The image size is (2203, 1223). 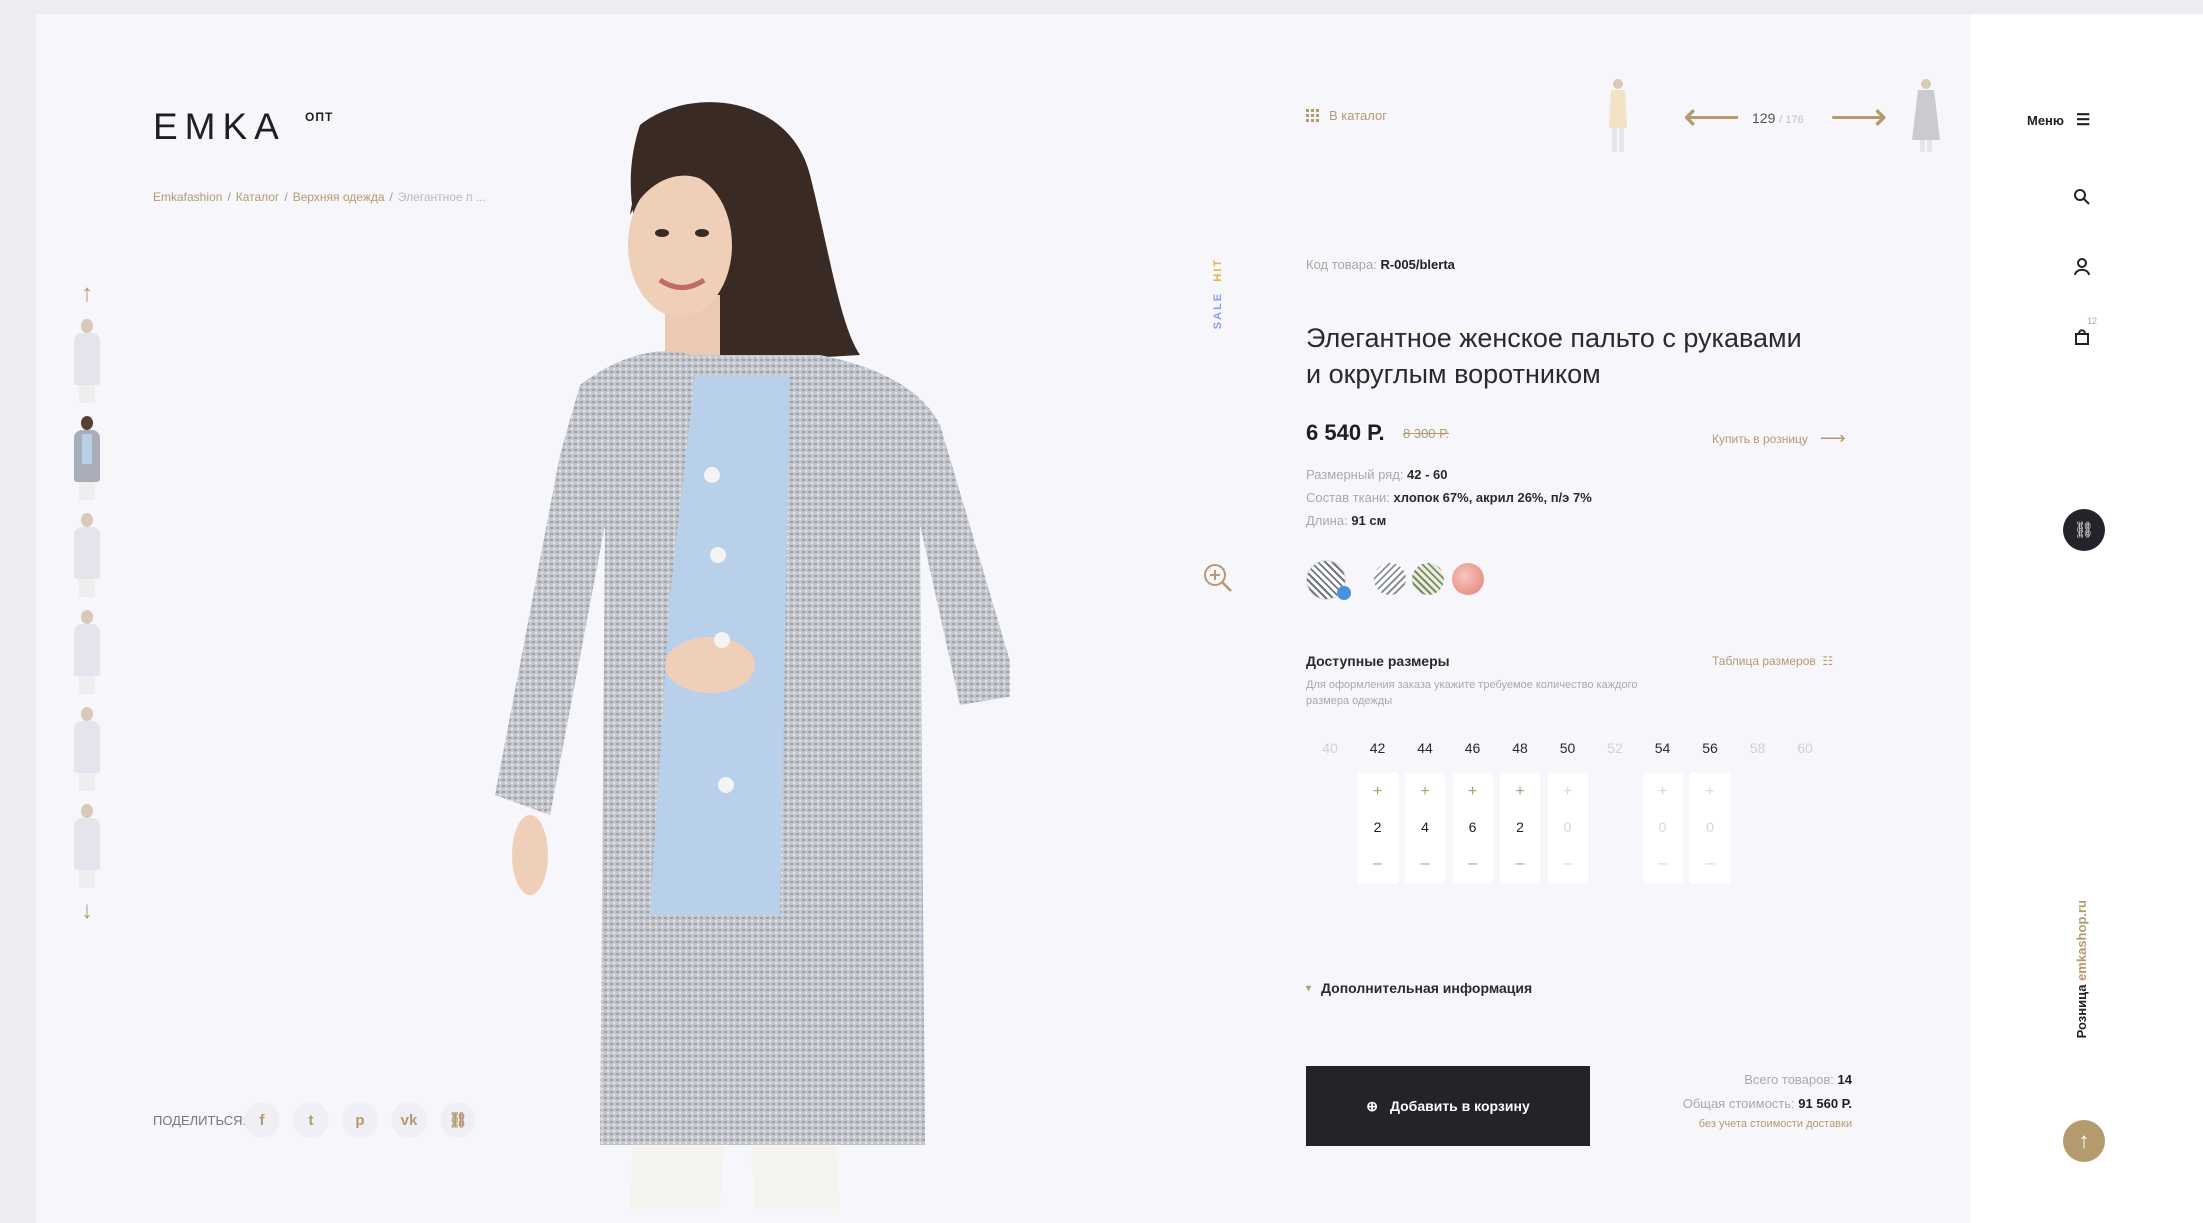 What do you see at coordinates (1378, 661) in the screenshot?
I see `sizes-heading: Доступные размеры` at bounding box center [1378, 661].